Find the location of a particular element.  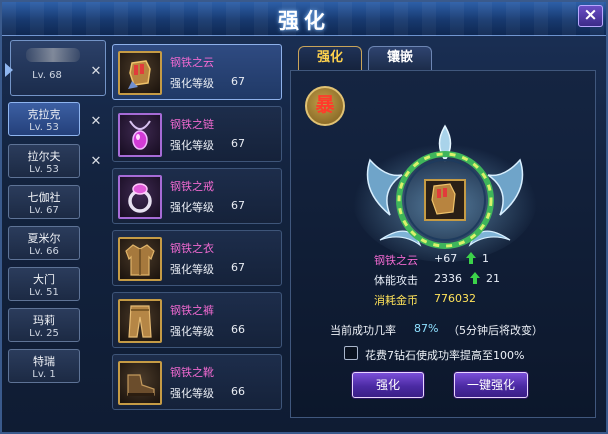

stat-increase: 21 is located at coordinates (493, 278).